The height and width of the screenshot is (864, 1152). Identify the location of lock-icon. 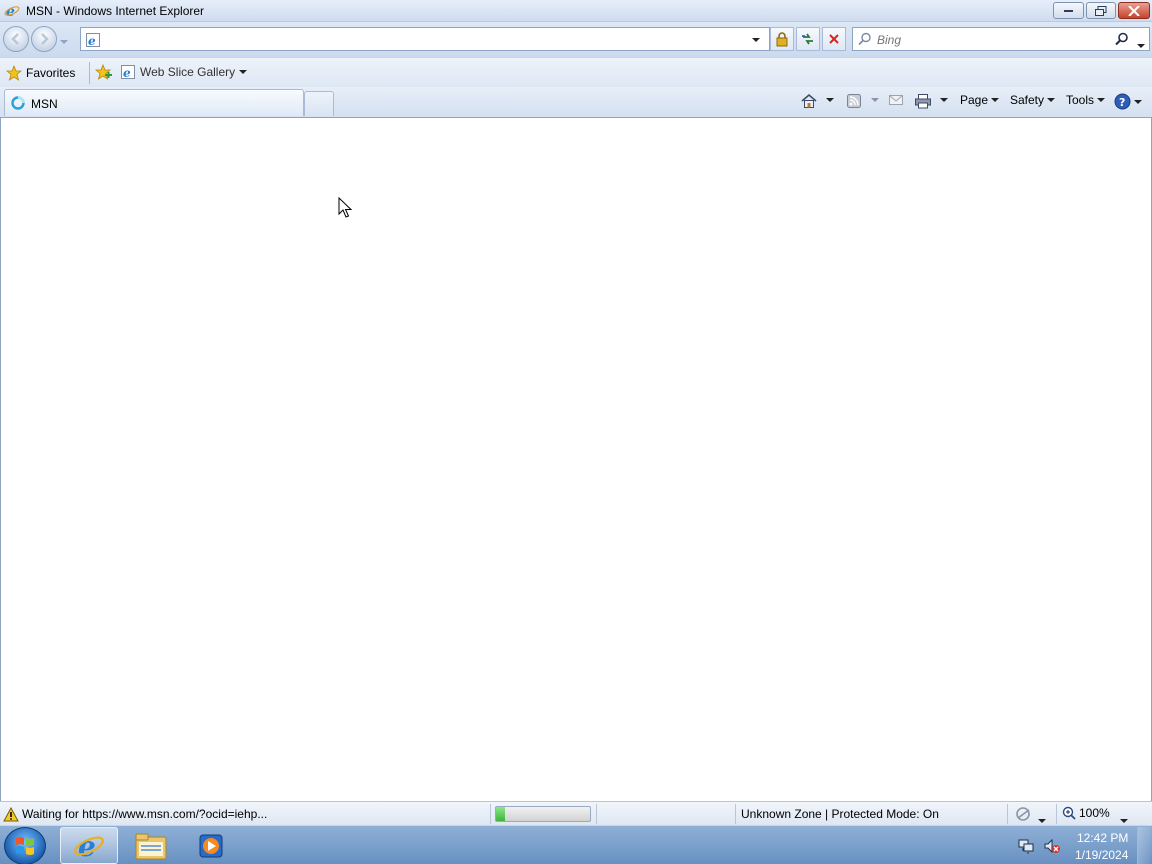
(782, 39).